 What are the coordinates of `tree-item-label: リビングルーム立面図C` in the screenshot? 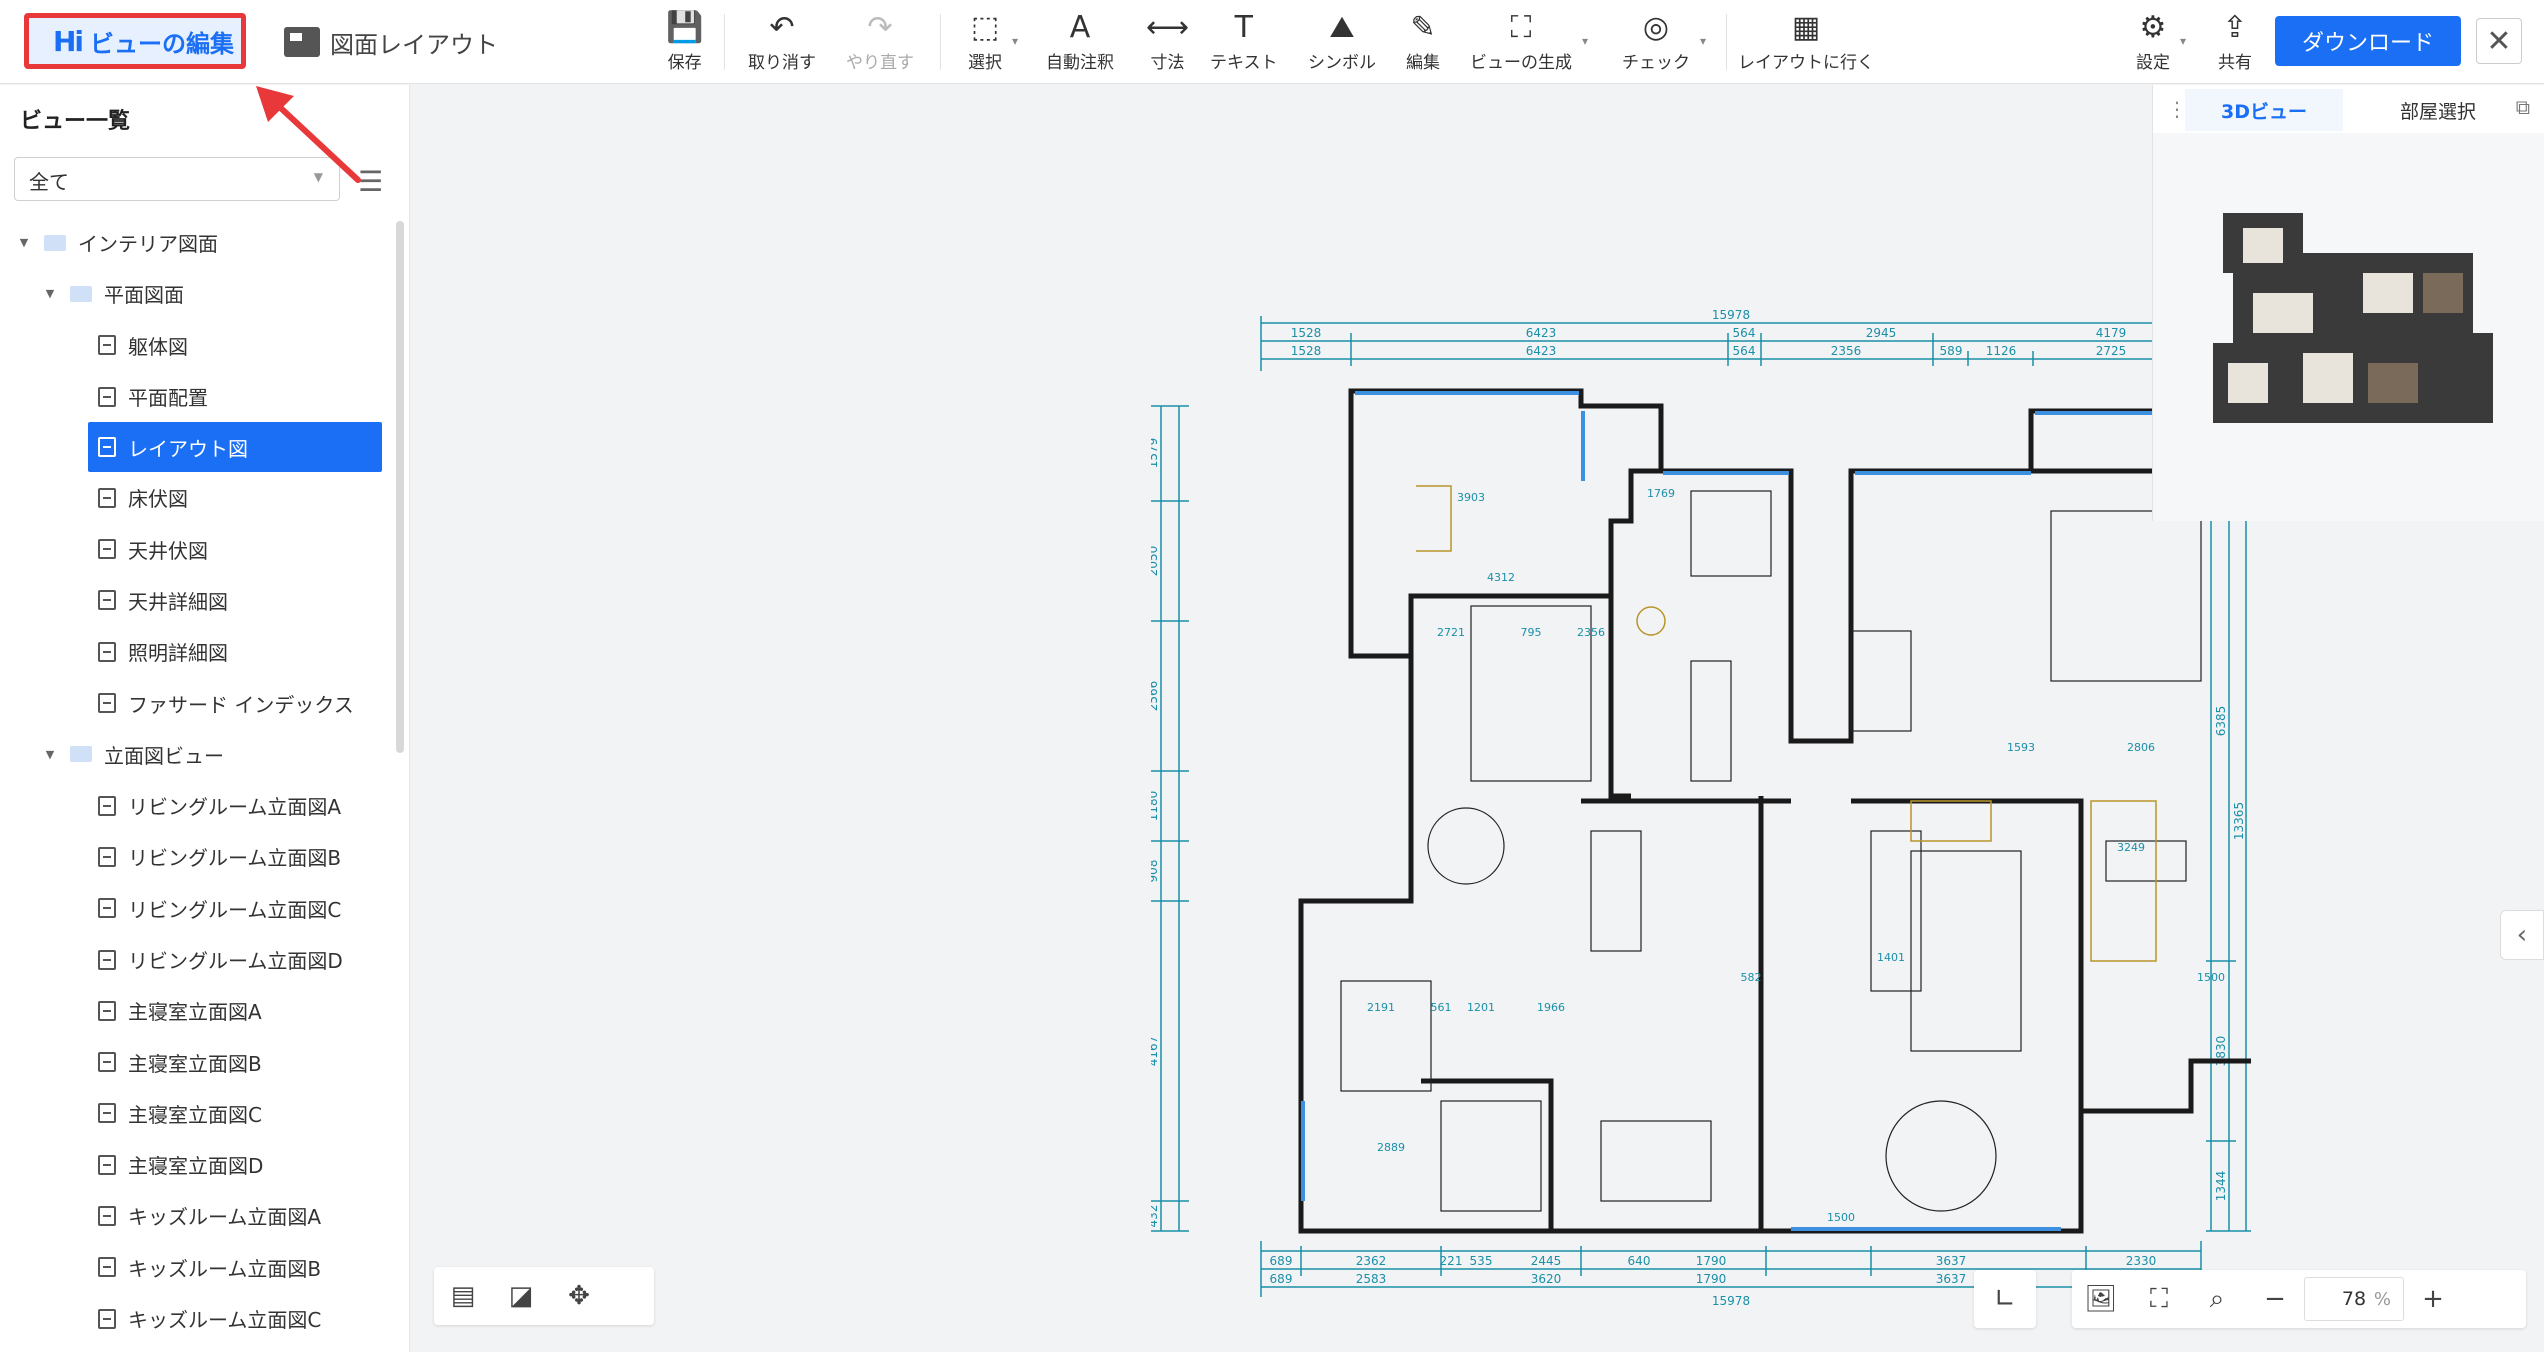 It's located at (235, 909).